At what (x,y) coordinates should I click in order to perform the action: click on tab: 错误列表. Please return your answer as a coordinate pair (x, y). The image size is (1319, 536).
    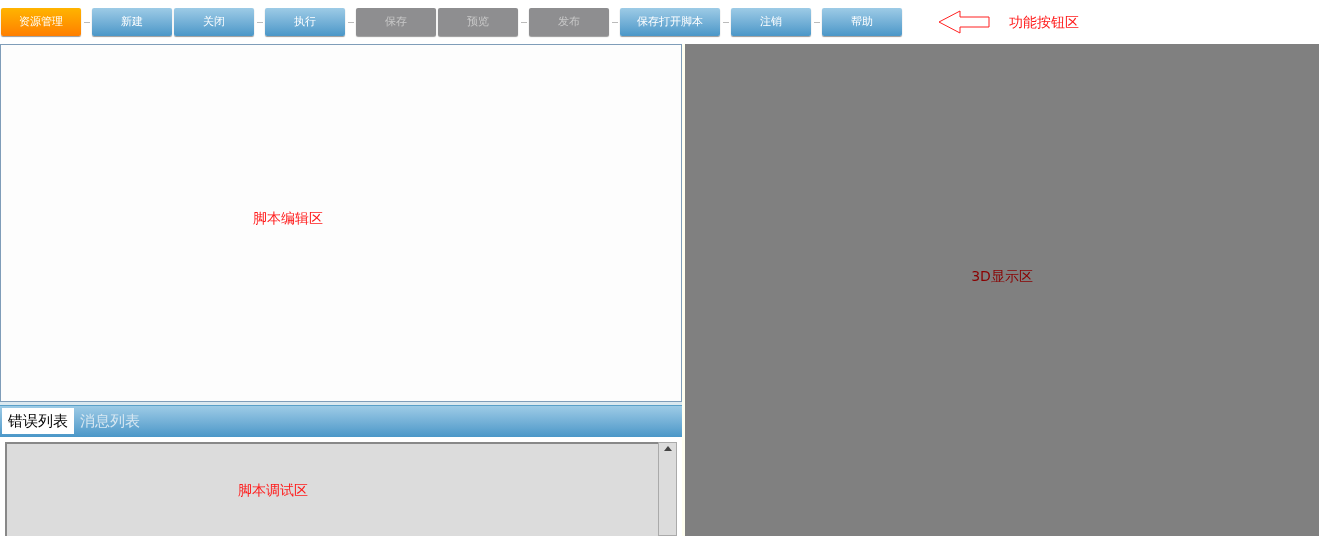
    Looking at the image, I should click on (38, 421).